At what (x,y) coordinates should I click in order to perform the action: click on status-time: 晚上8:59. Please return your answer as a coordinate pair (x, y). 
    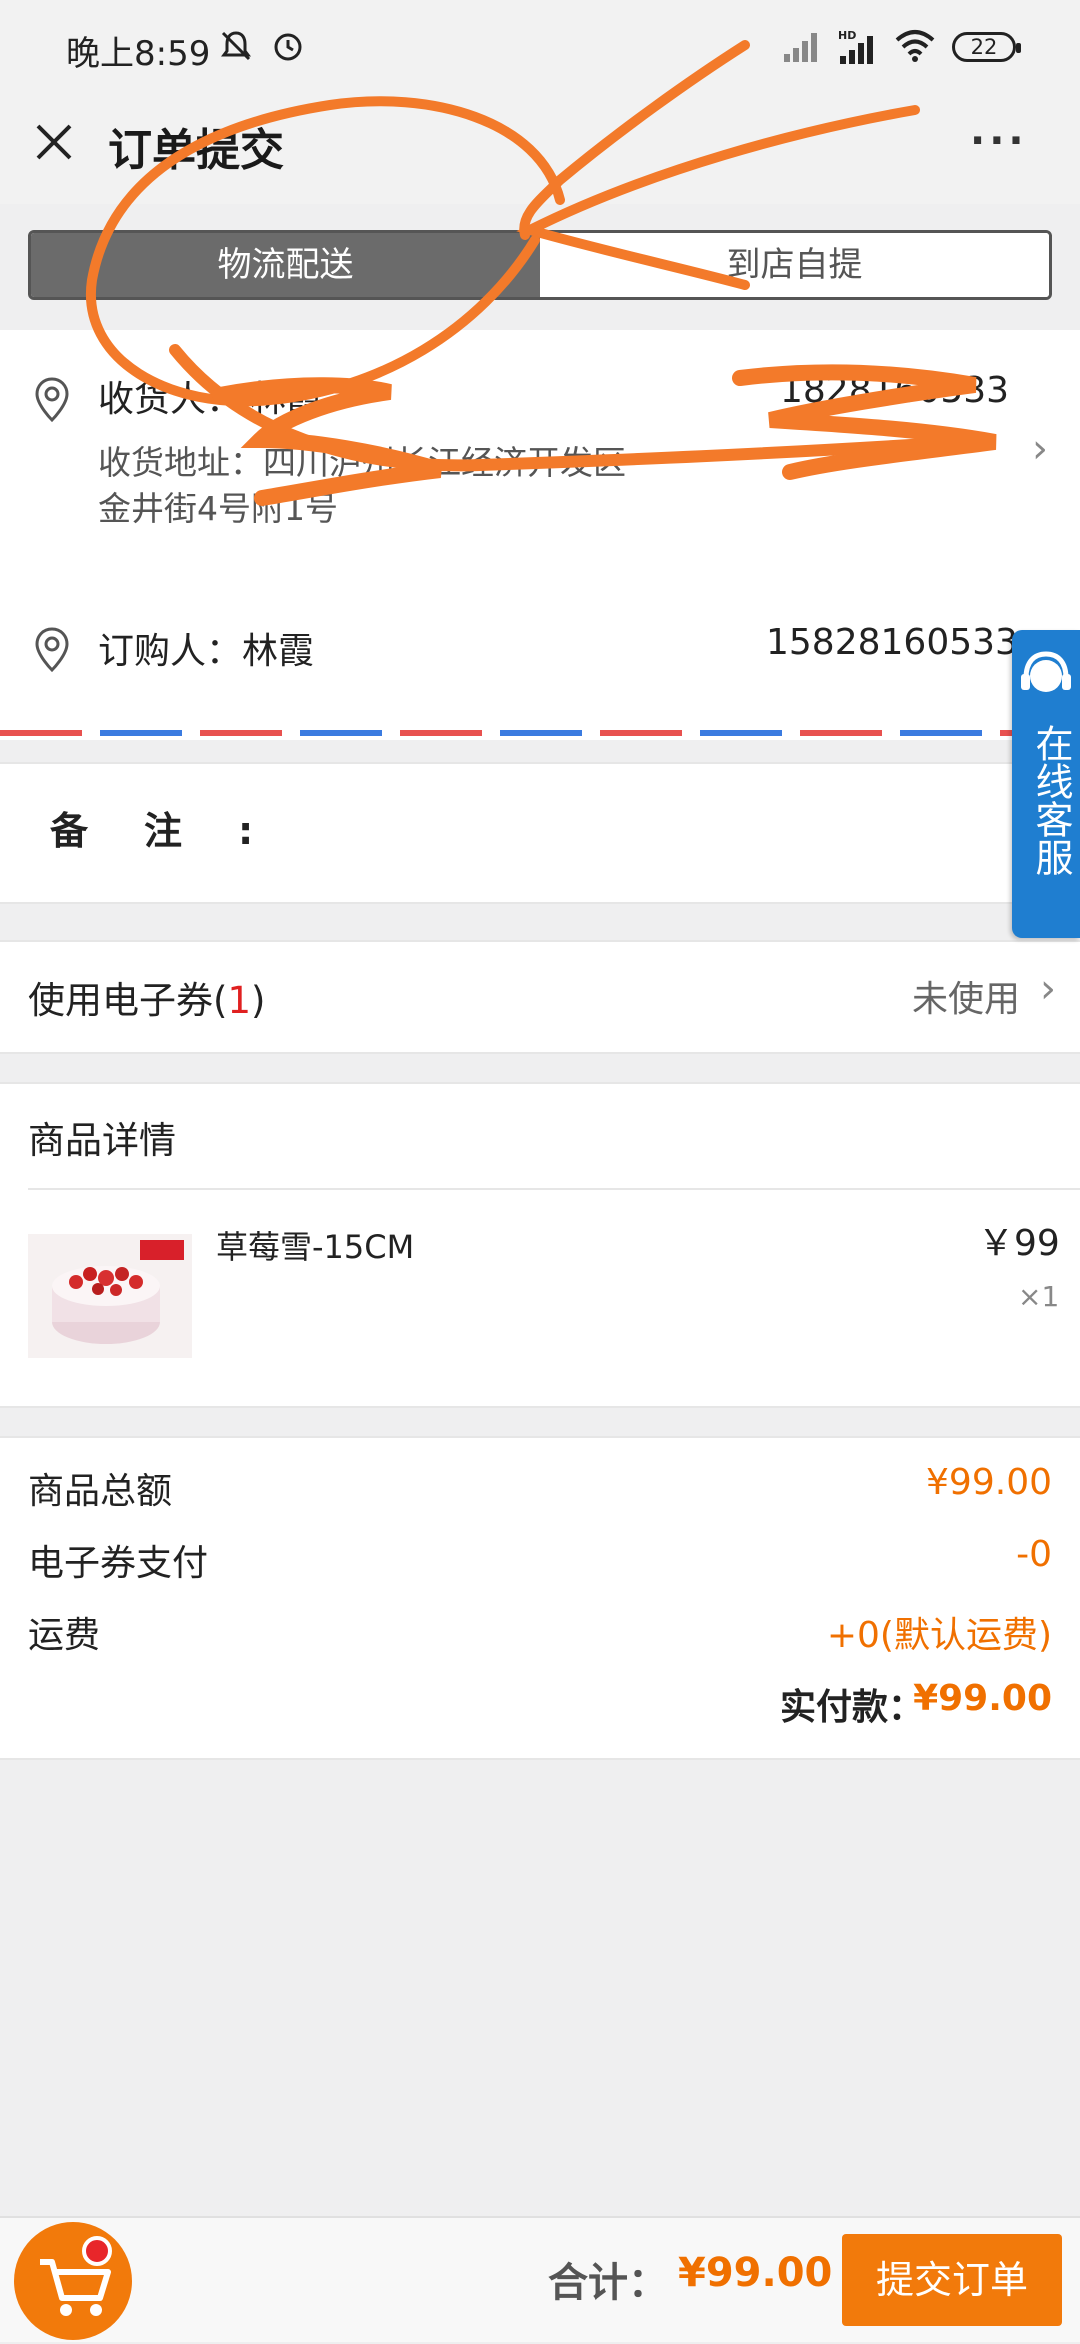
    Looking at the image, I should click on (138, 54).